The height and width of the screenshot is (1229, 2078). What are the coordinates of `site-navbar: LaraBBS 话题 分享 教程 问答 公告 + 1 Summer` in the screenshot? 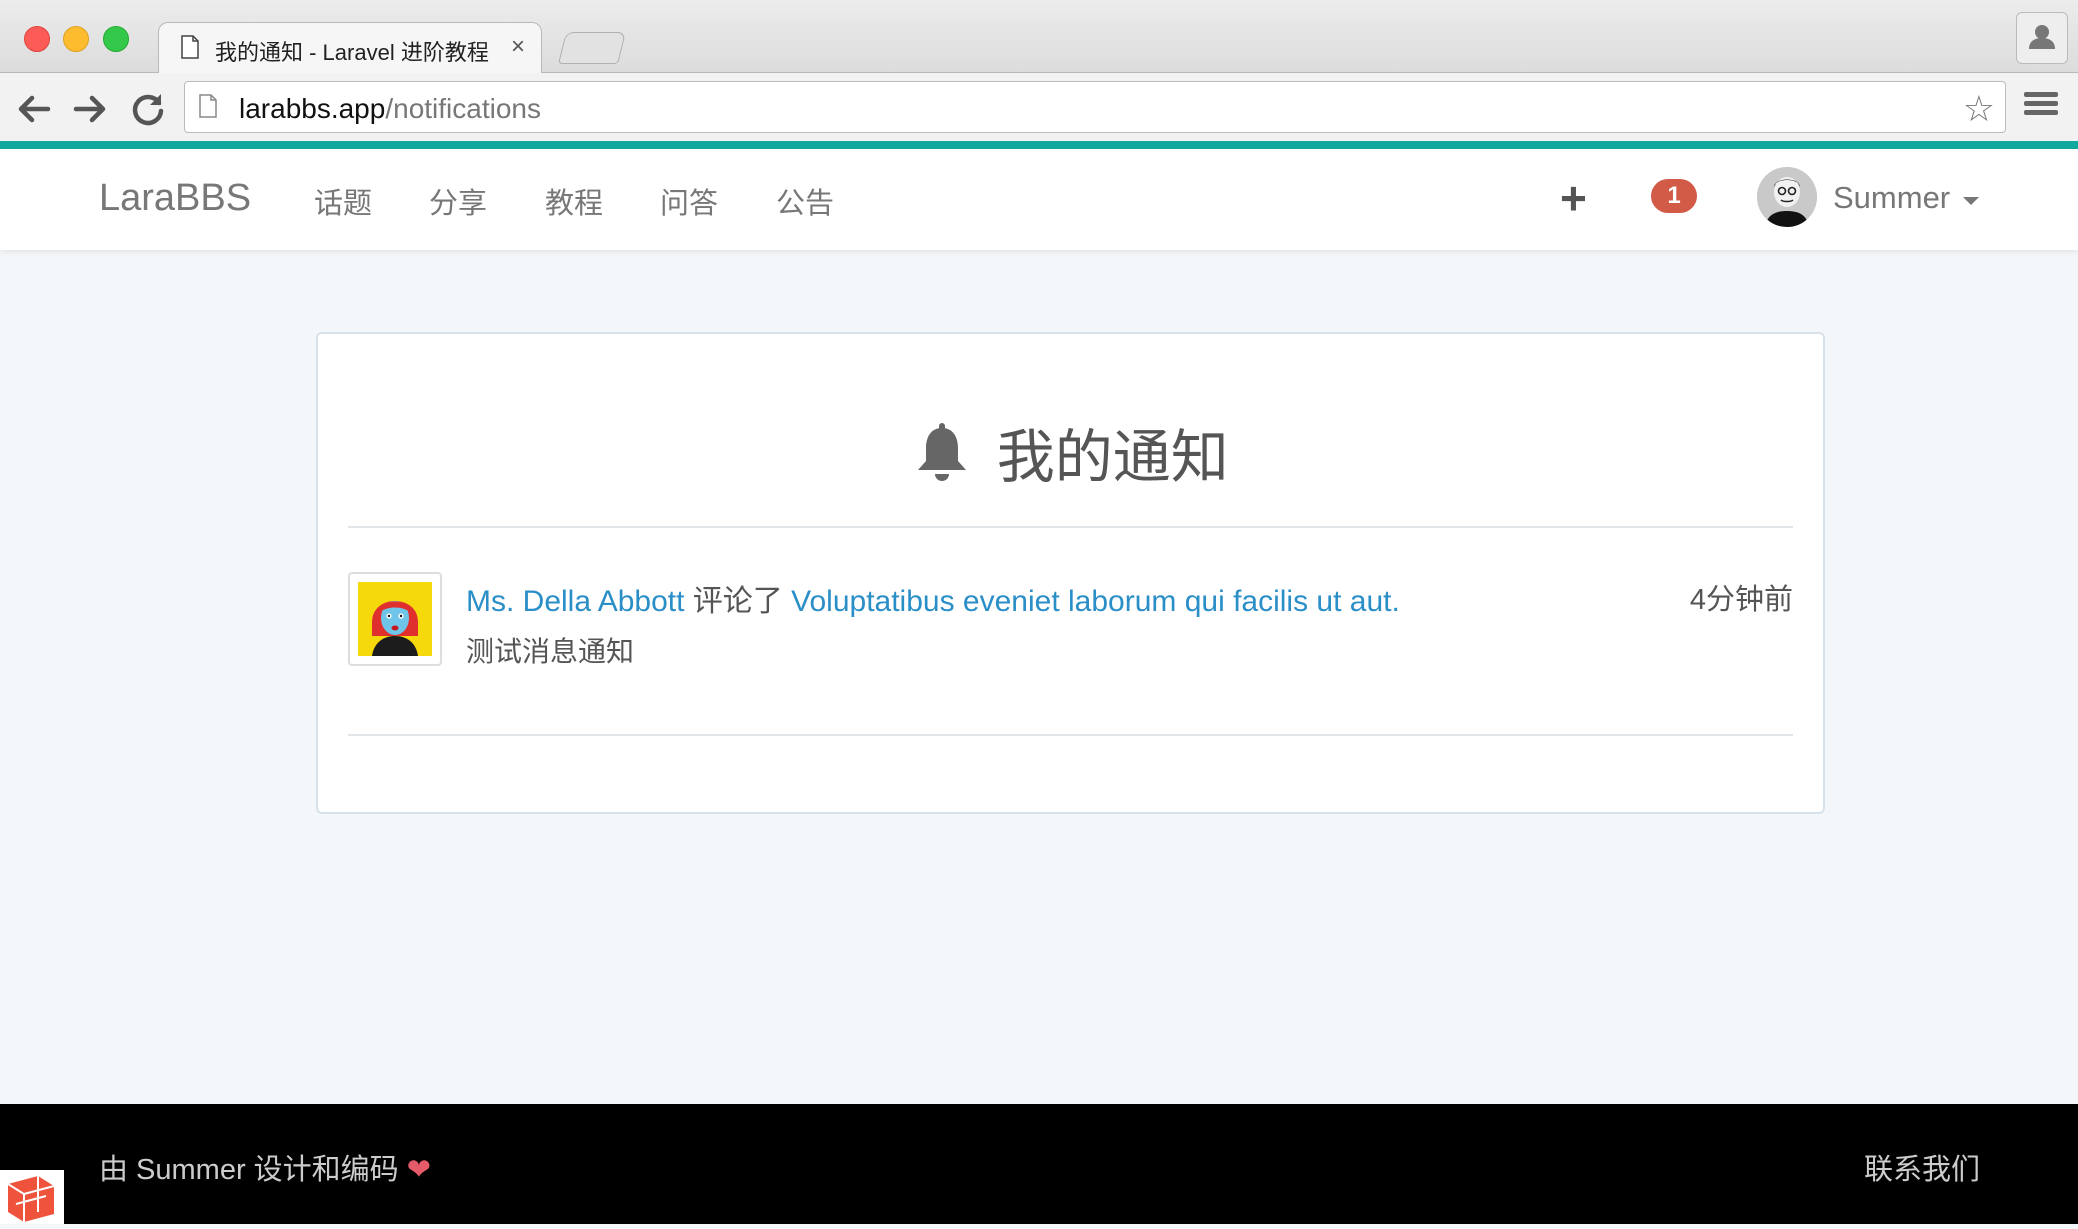 It's located at (1039, 199).